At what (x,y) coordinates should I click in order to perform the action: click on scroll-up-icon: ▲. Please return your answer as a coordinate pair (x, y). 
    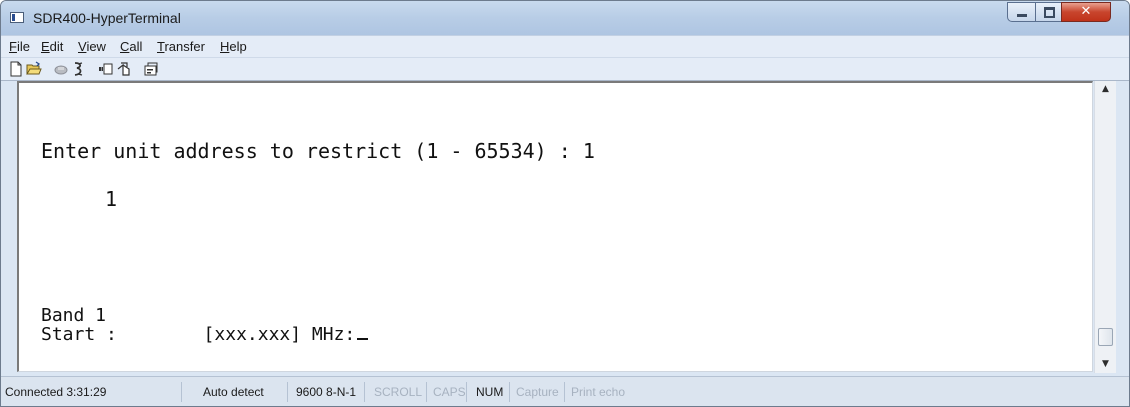
    Looking at the image, I should click on (1105, 89).